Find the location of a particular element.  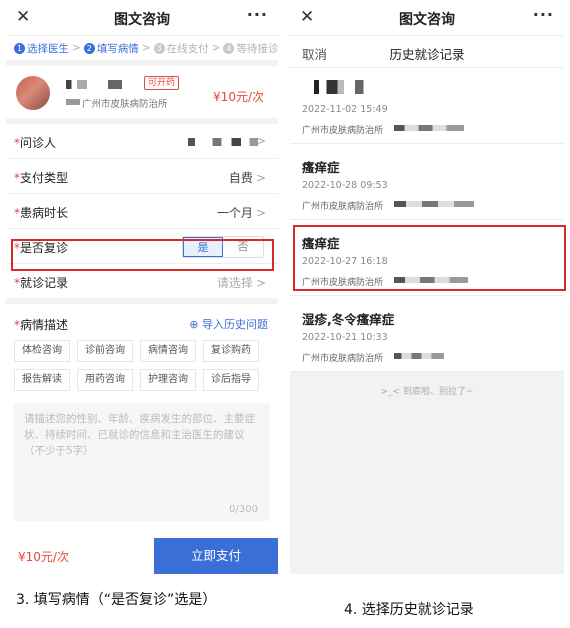

record-item: 2022-11-02 15:49 广州市皮肤病防治所 is located at coordinates (427, 106).